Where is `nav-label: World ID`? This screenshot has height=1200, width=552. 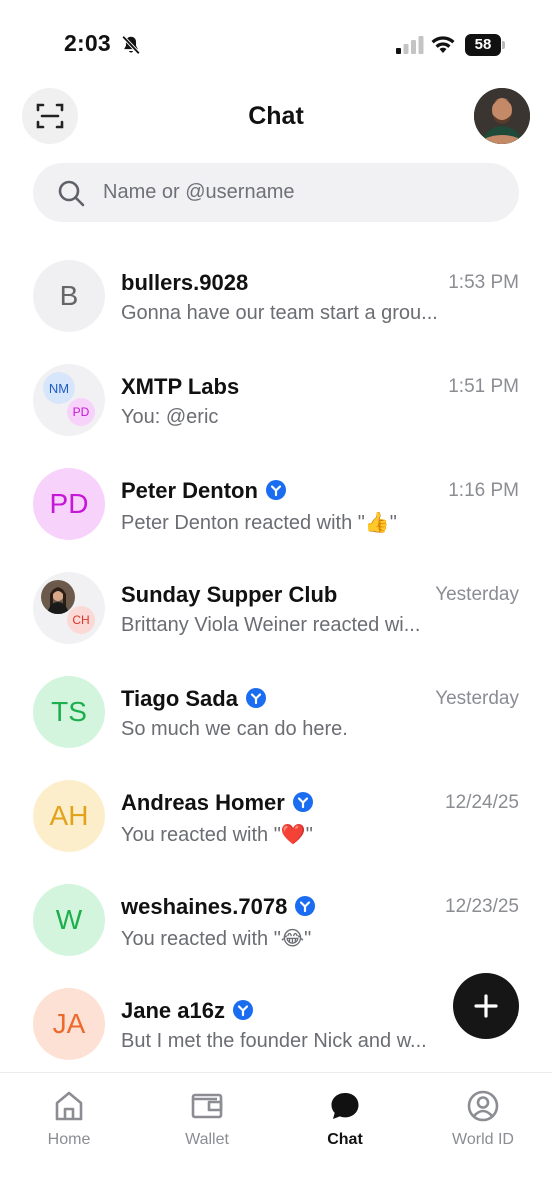
nav-label: World ID is located at coordinates (483, 1139).